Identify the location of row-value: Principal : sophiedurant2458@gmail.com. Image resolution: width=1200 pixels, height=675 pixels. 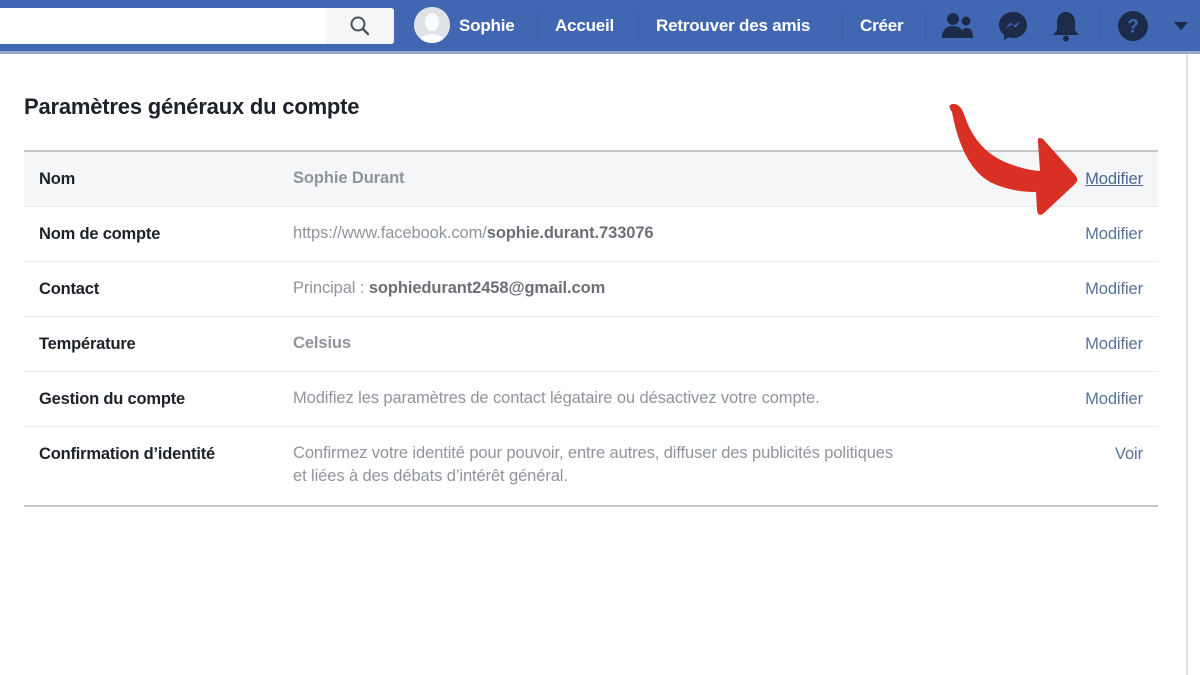
(449, 288).